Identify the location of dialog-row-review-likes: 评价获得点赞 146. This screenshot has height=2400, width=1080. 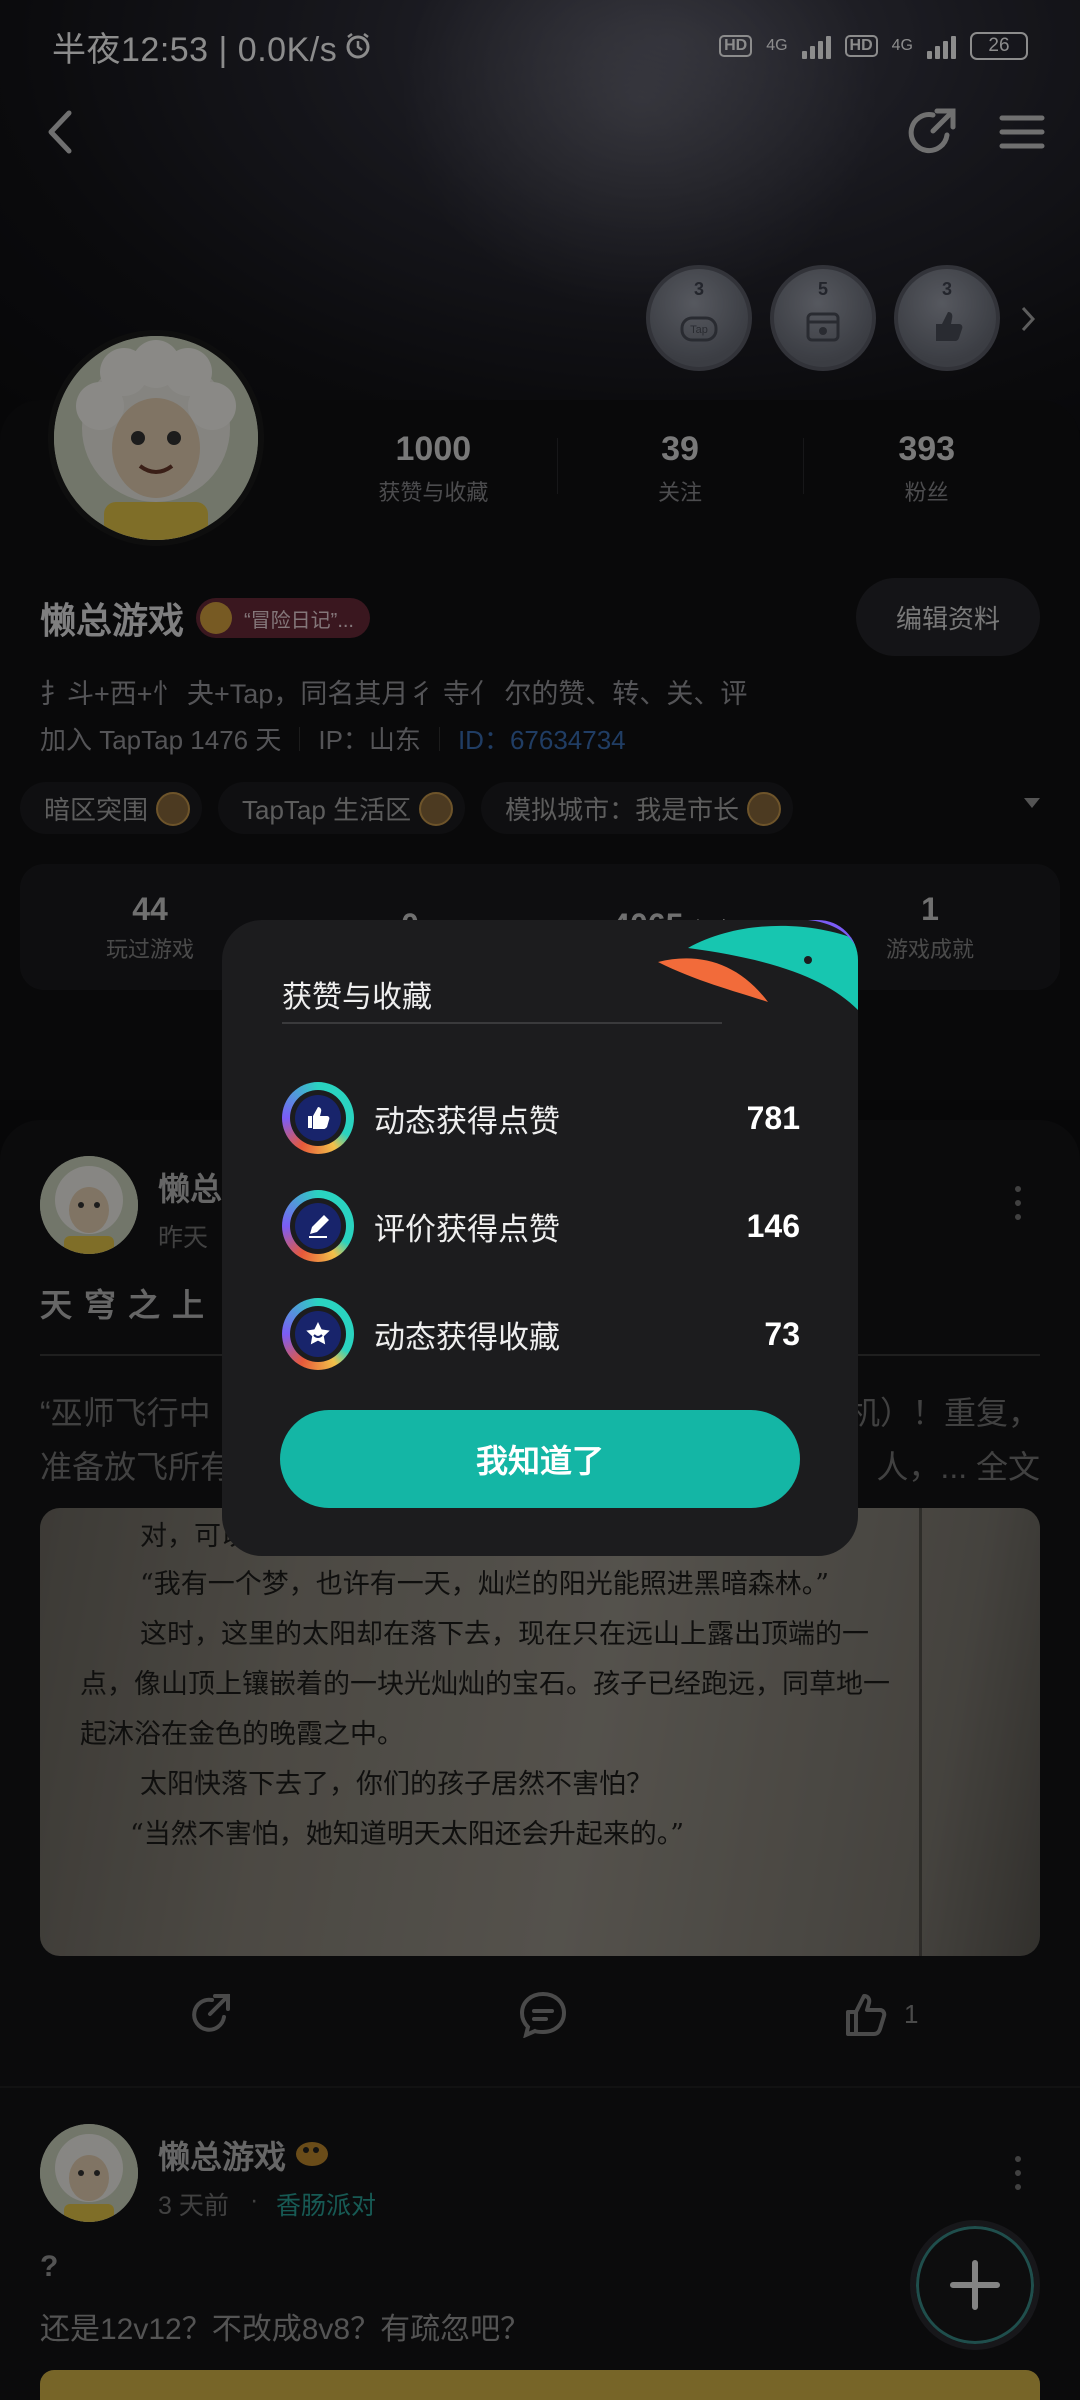
(541, 1226).